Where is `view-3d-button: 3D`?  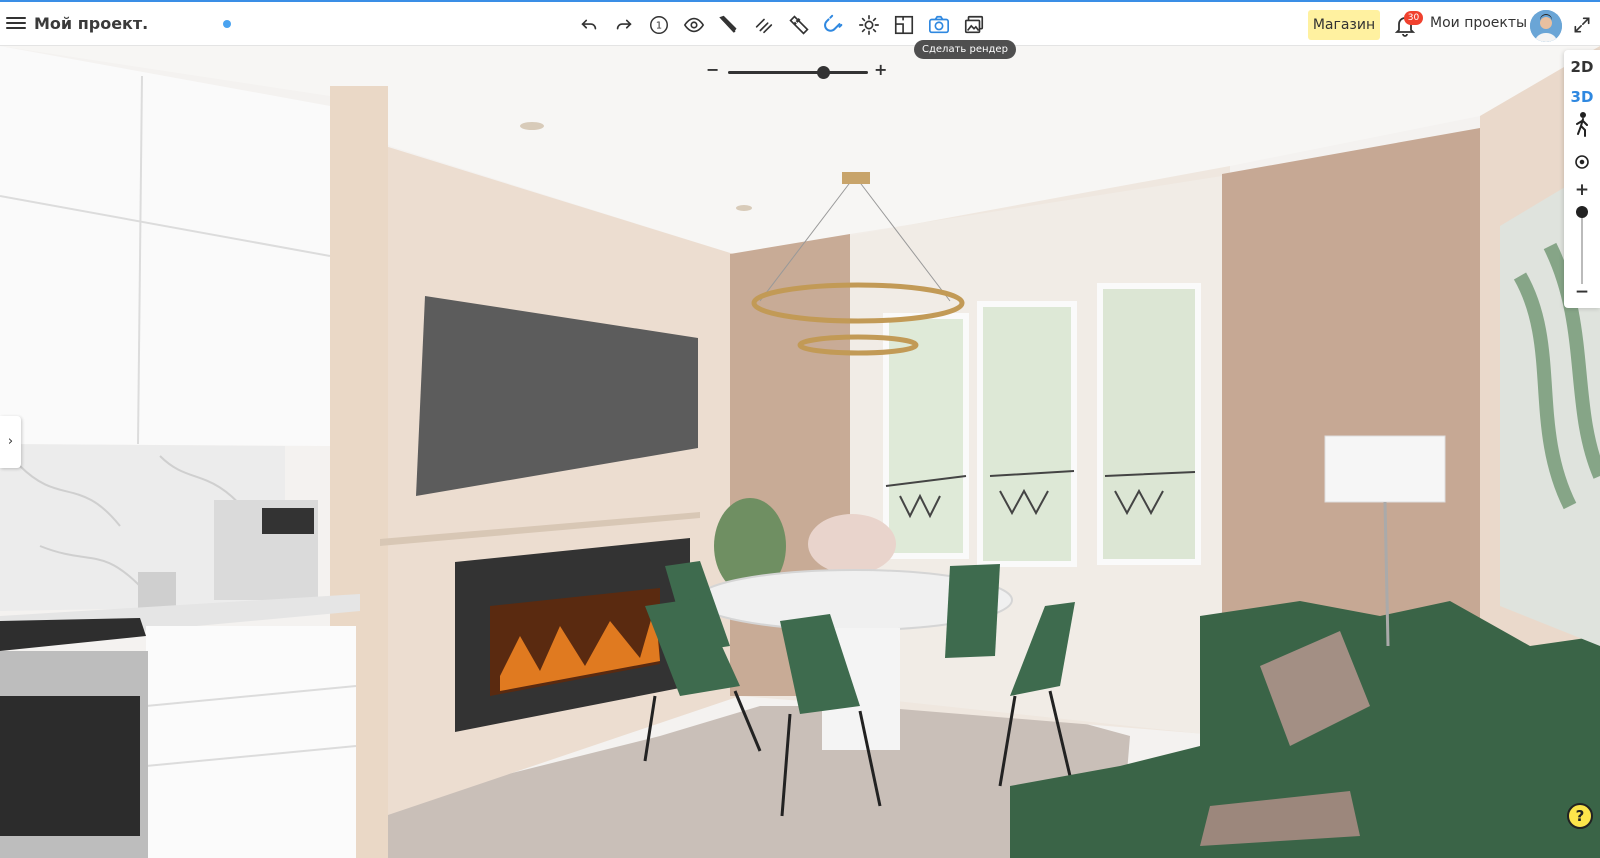
view-3d-button: 3D is located at coordinates (1582, 97).